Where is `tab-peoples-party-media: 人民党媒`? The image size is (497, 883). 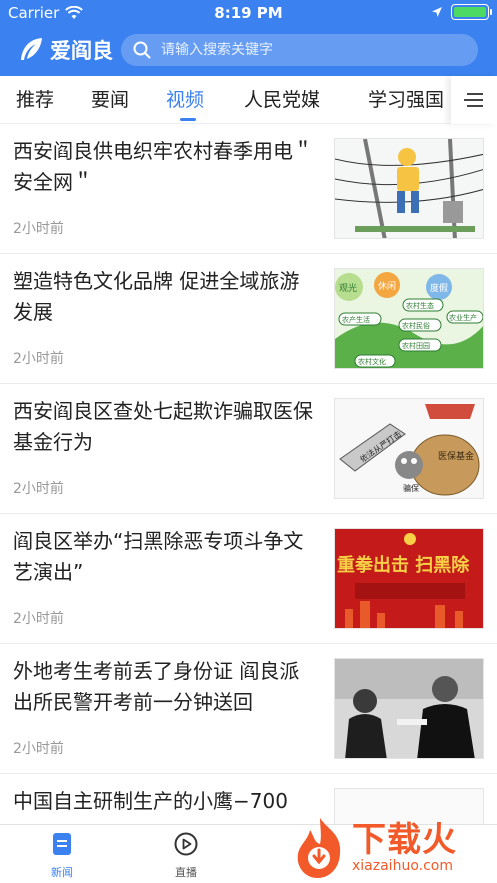 tab-peoples-party-media: 人民党媒 is located at coordinates (282, 100).